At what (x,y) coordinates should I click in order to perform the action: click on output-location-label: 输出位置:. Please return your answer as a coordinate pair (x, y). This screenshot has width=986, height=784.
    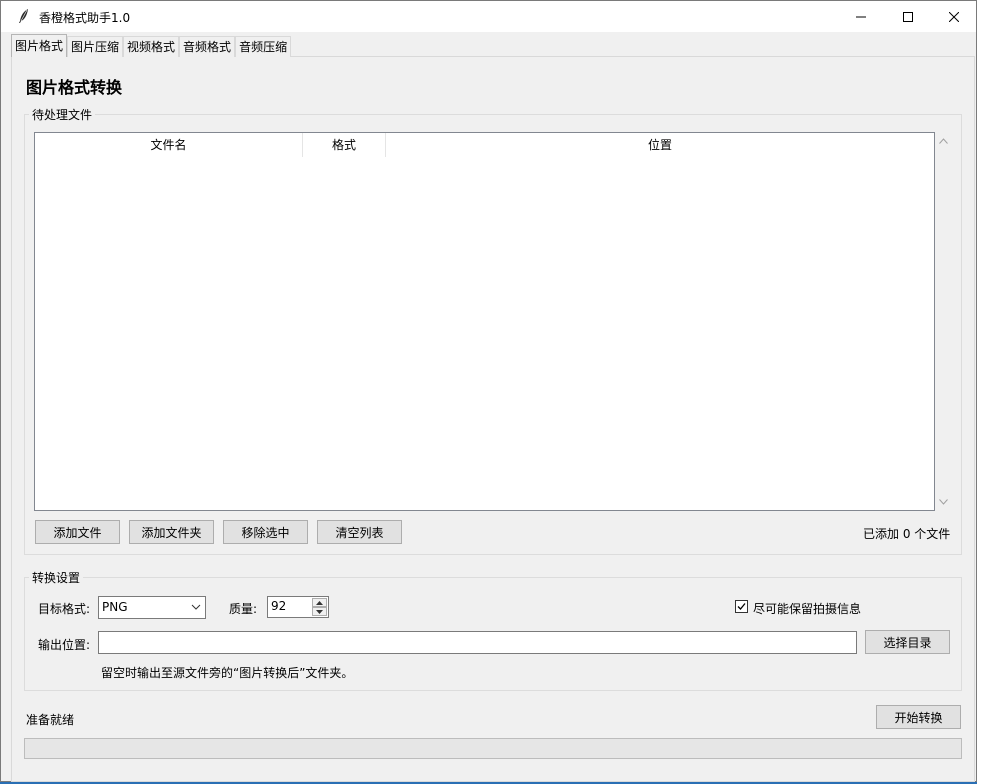
    Looking at the image, I should click on (64, 645).